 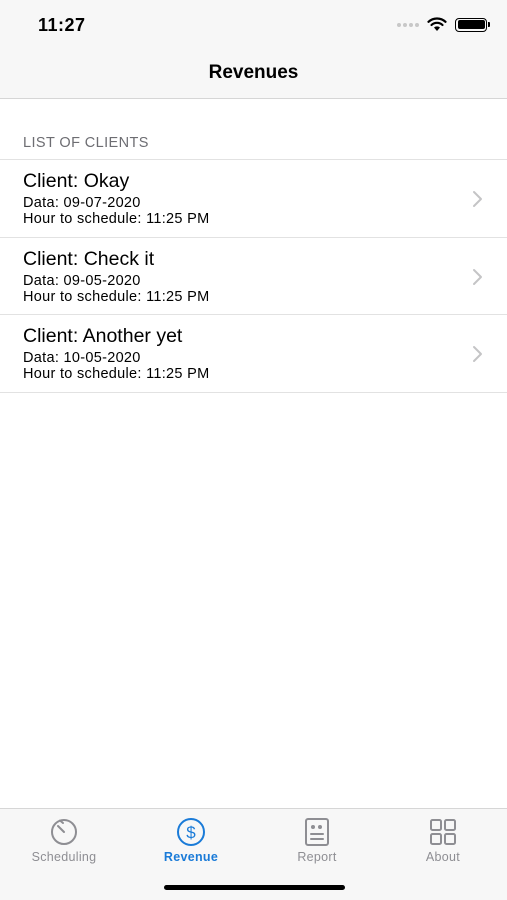 I want to click on page-title: Revenues, so click(x=253, y=72).